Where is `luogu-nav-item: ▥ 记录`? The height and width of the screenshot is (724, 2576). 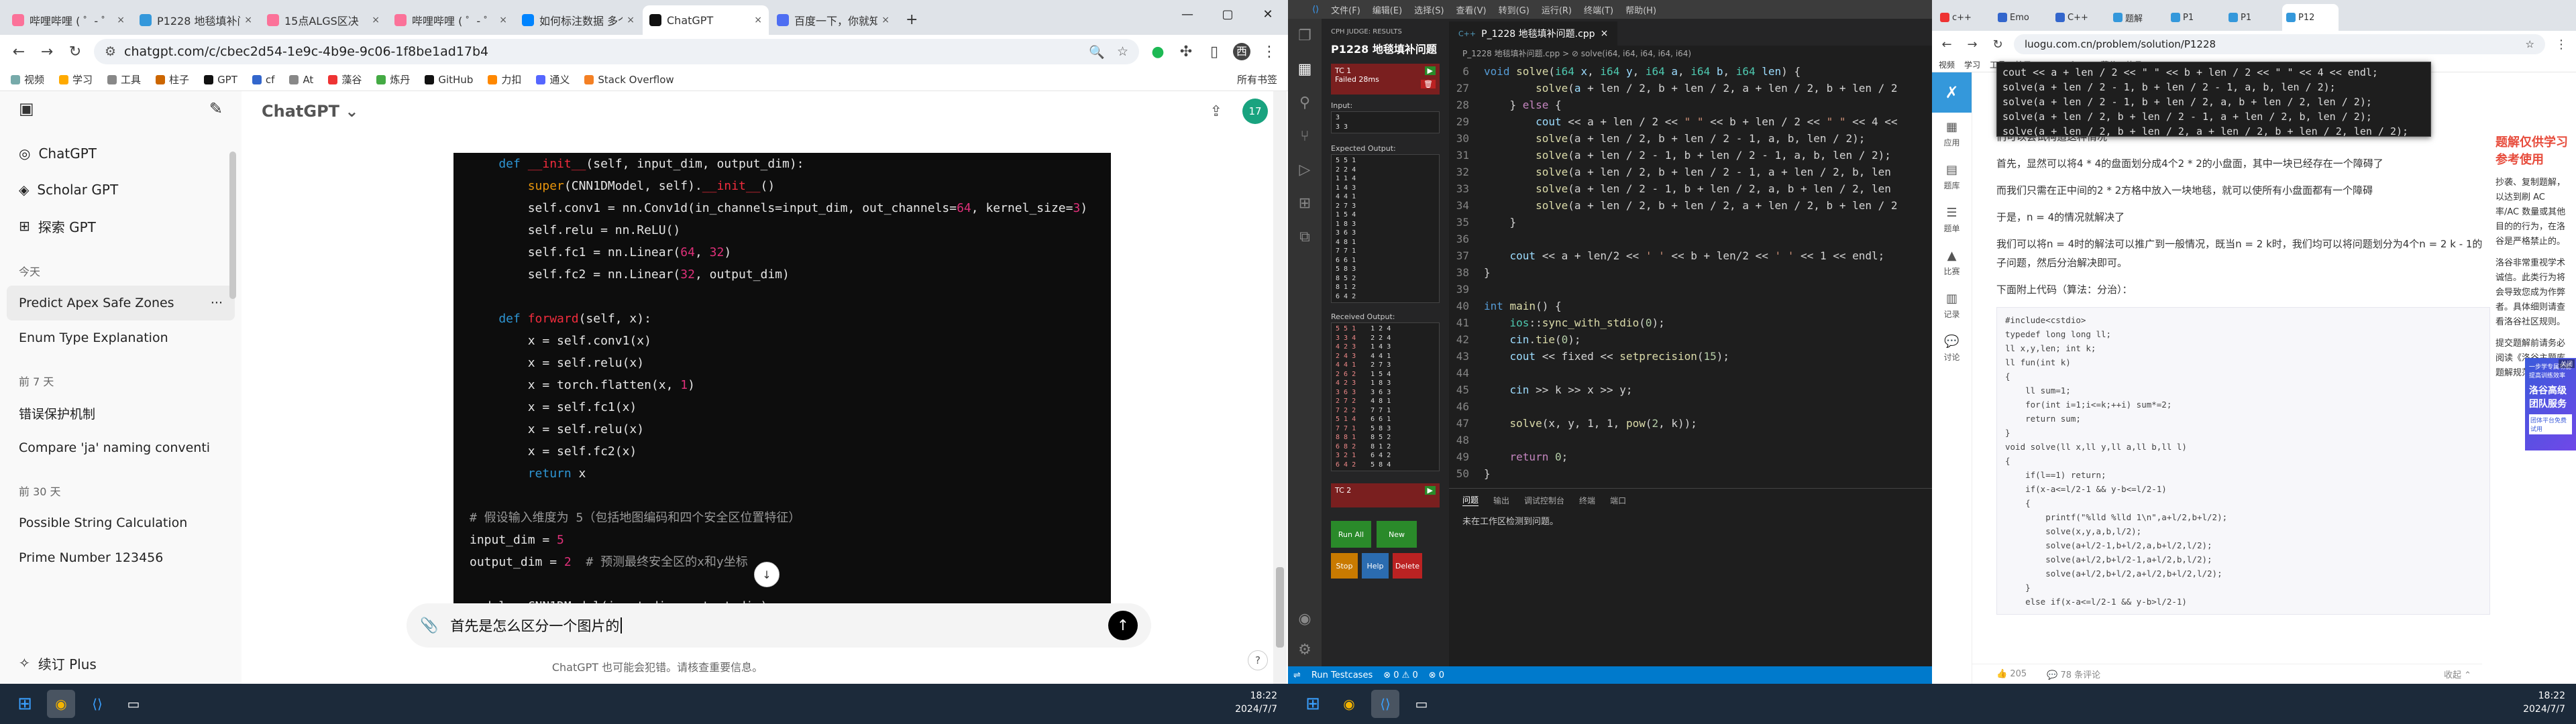 luogu-nav-item: ▥ 记录 is located at coordinates (1952, 305).